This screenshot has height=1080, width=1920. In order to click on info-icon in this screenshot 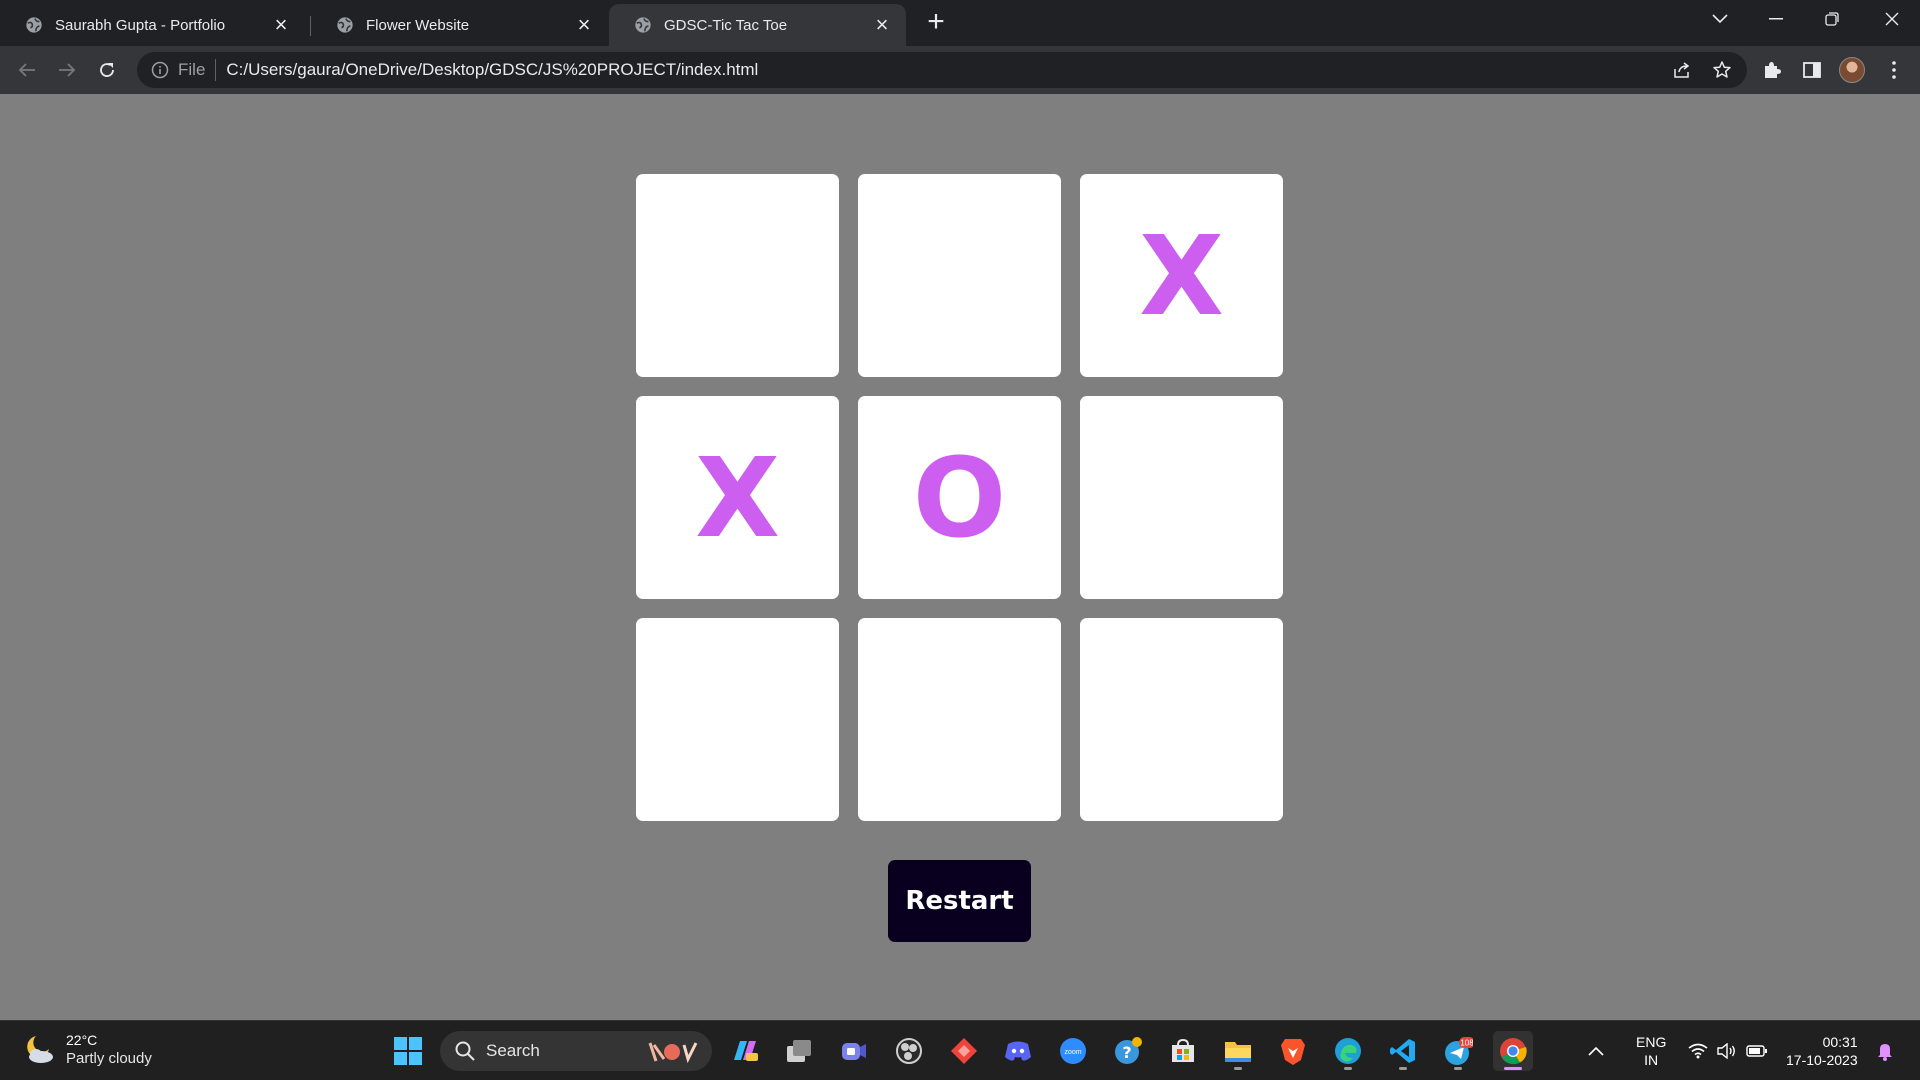, I will do `click(160, 70)`.